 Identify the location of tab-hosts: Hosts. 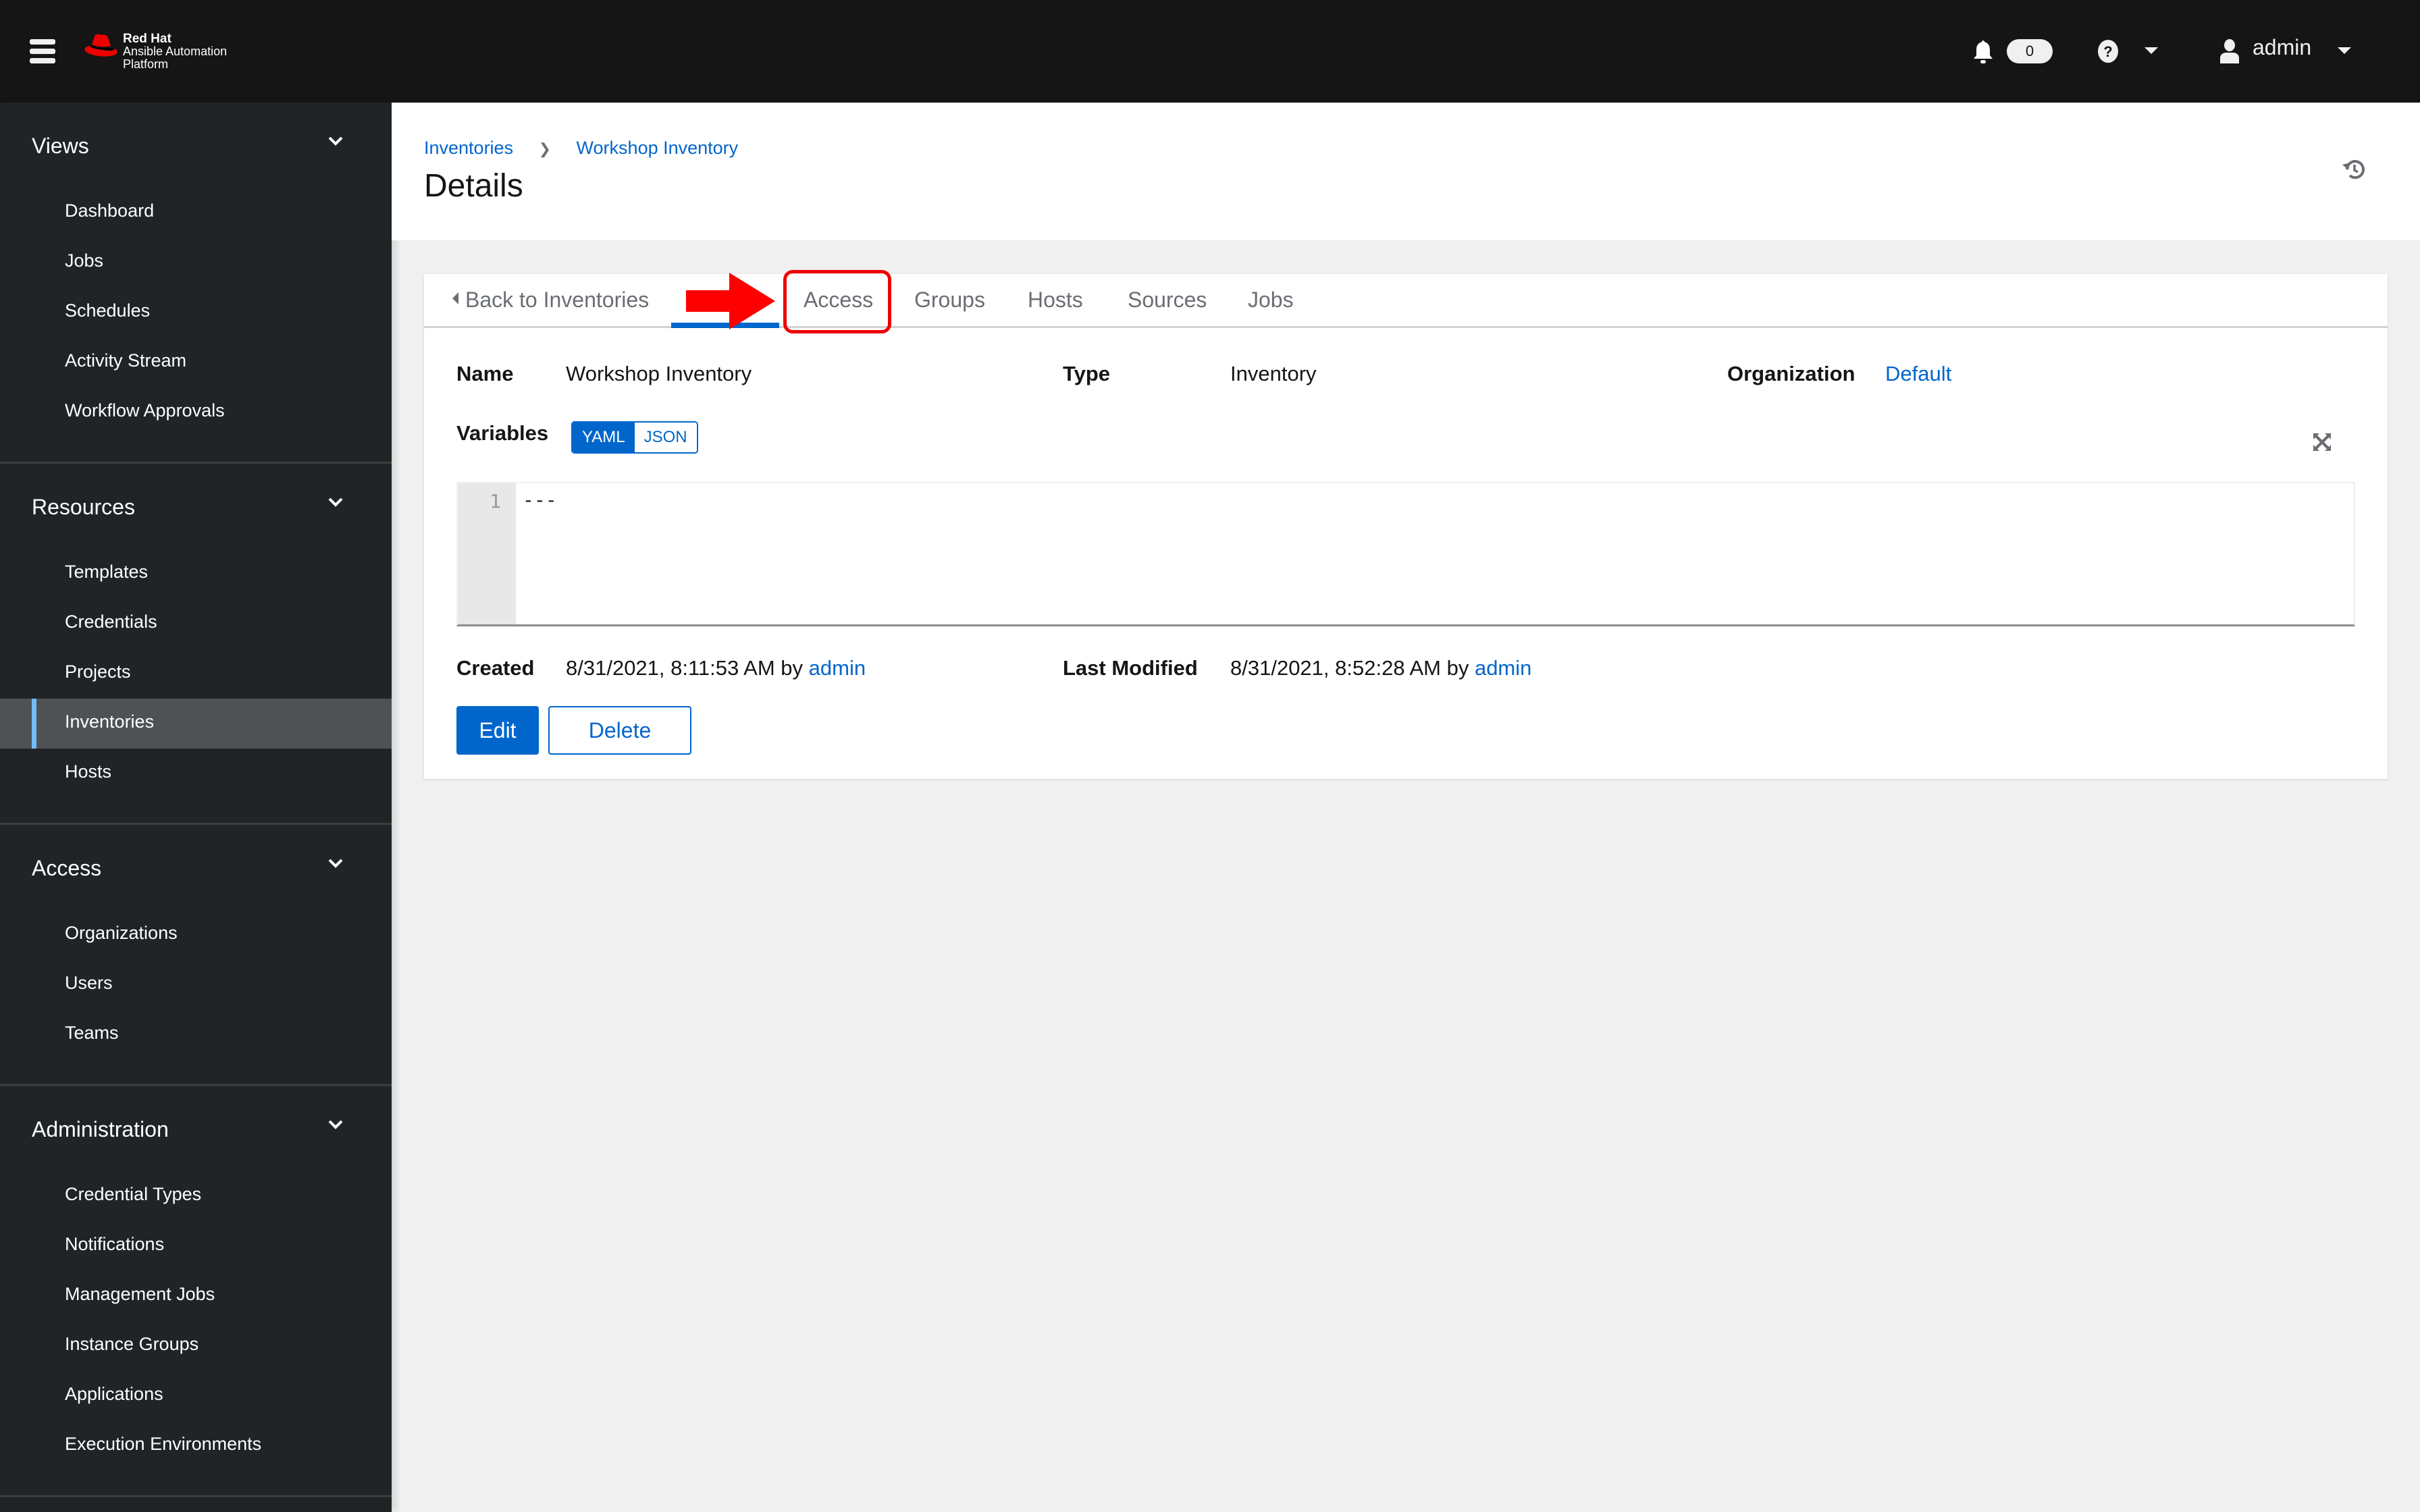
(1055, 300).